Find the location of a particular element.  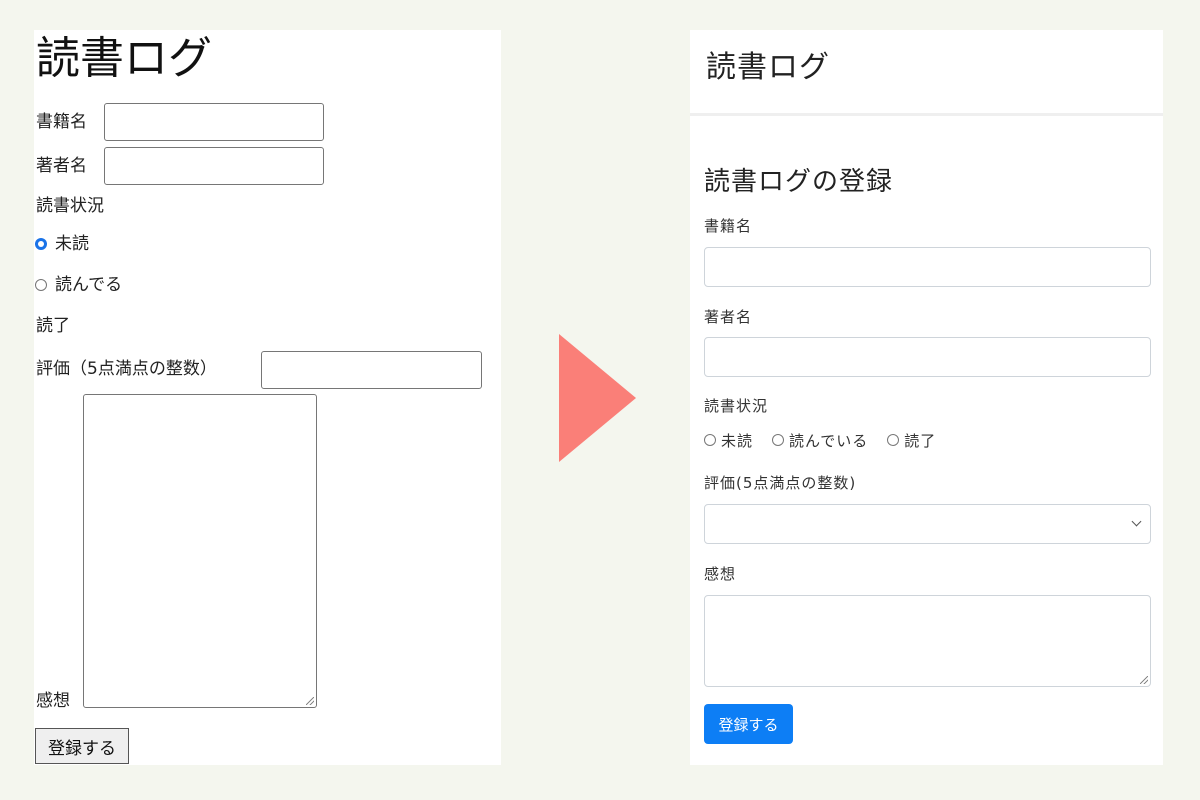

navbar: 読書ログ is located at coordinates (926, 73).